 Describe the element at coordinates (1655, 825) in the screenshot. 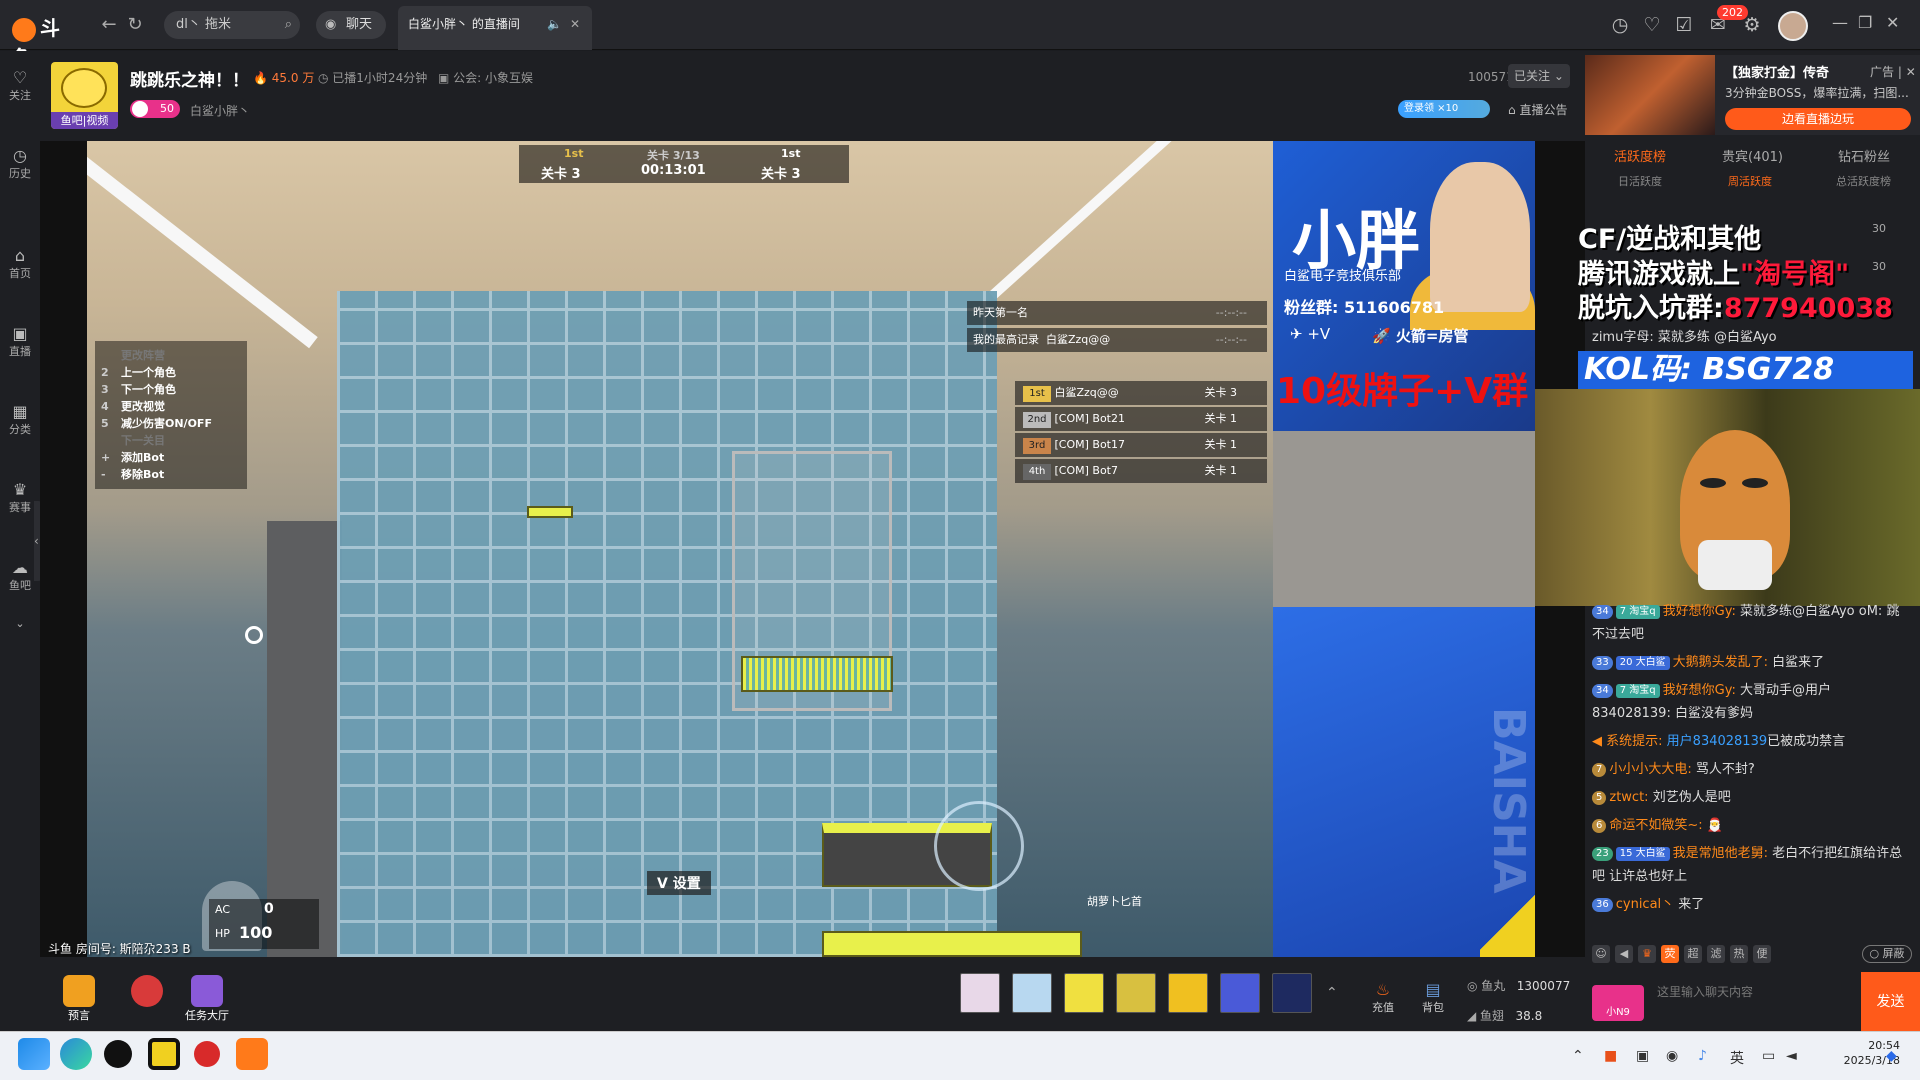

I see `chat-username: 命运不如微笑~:` at that location.